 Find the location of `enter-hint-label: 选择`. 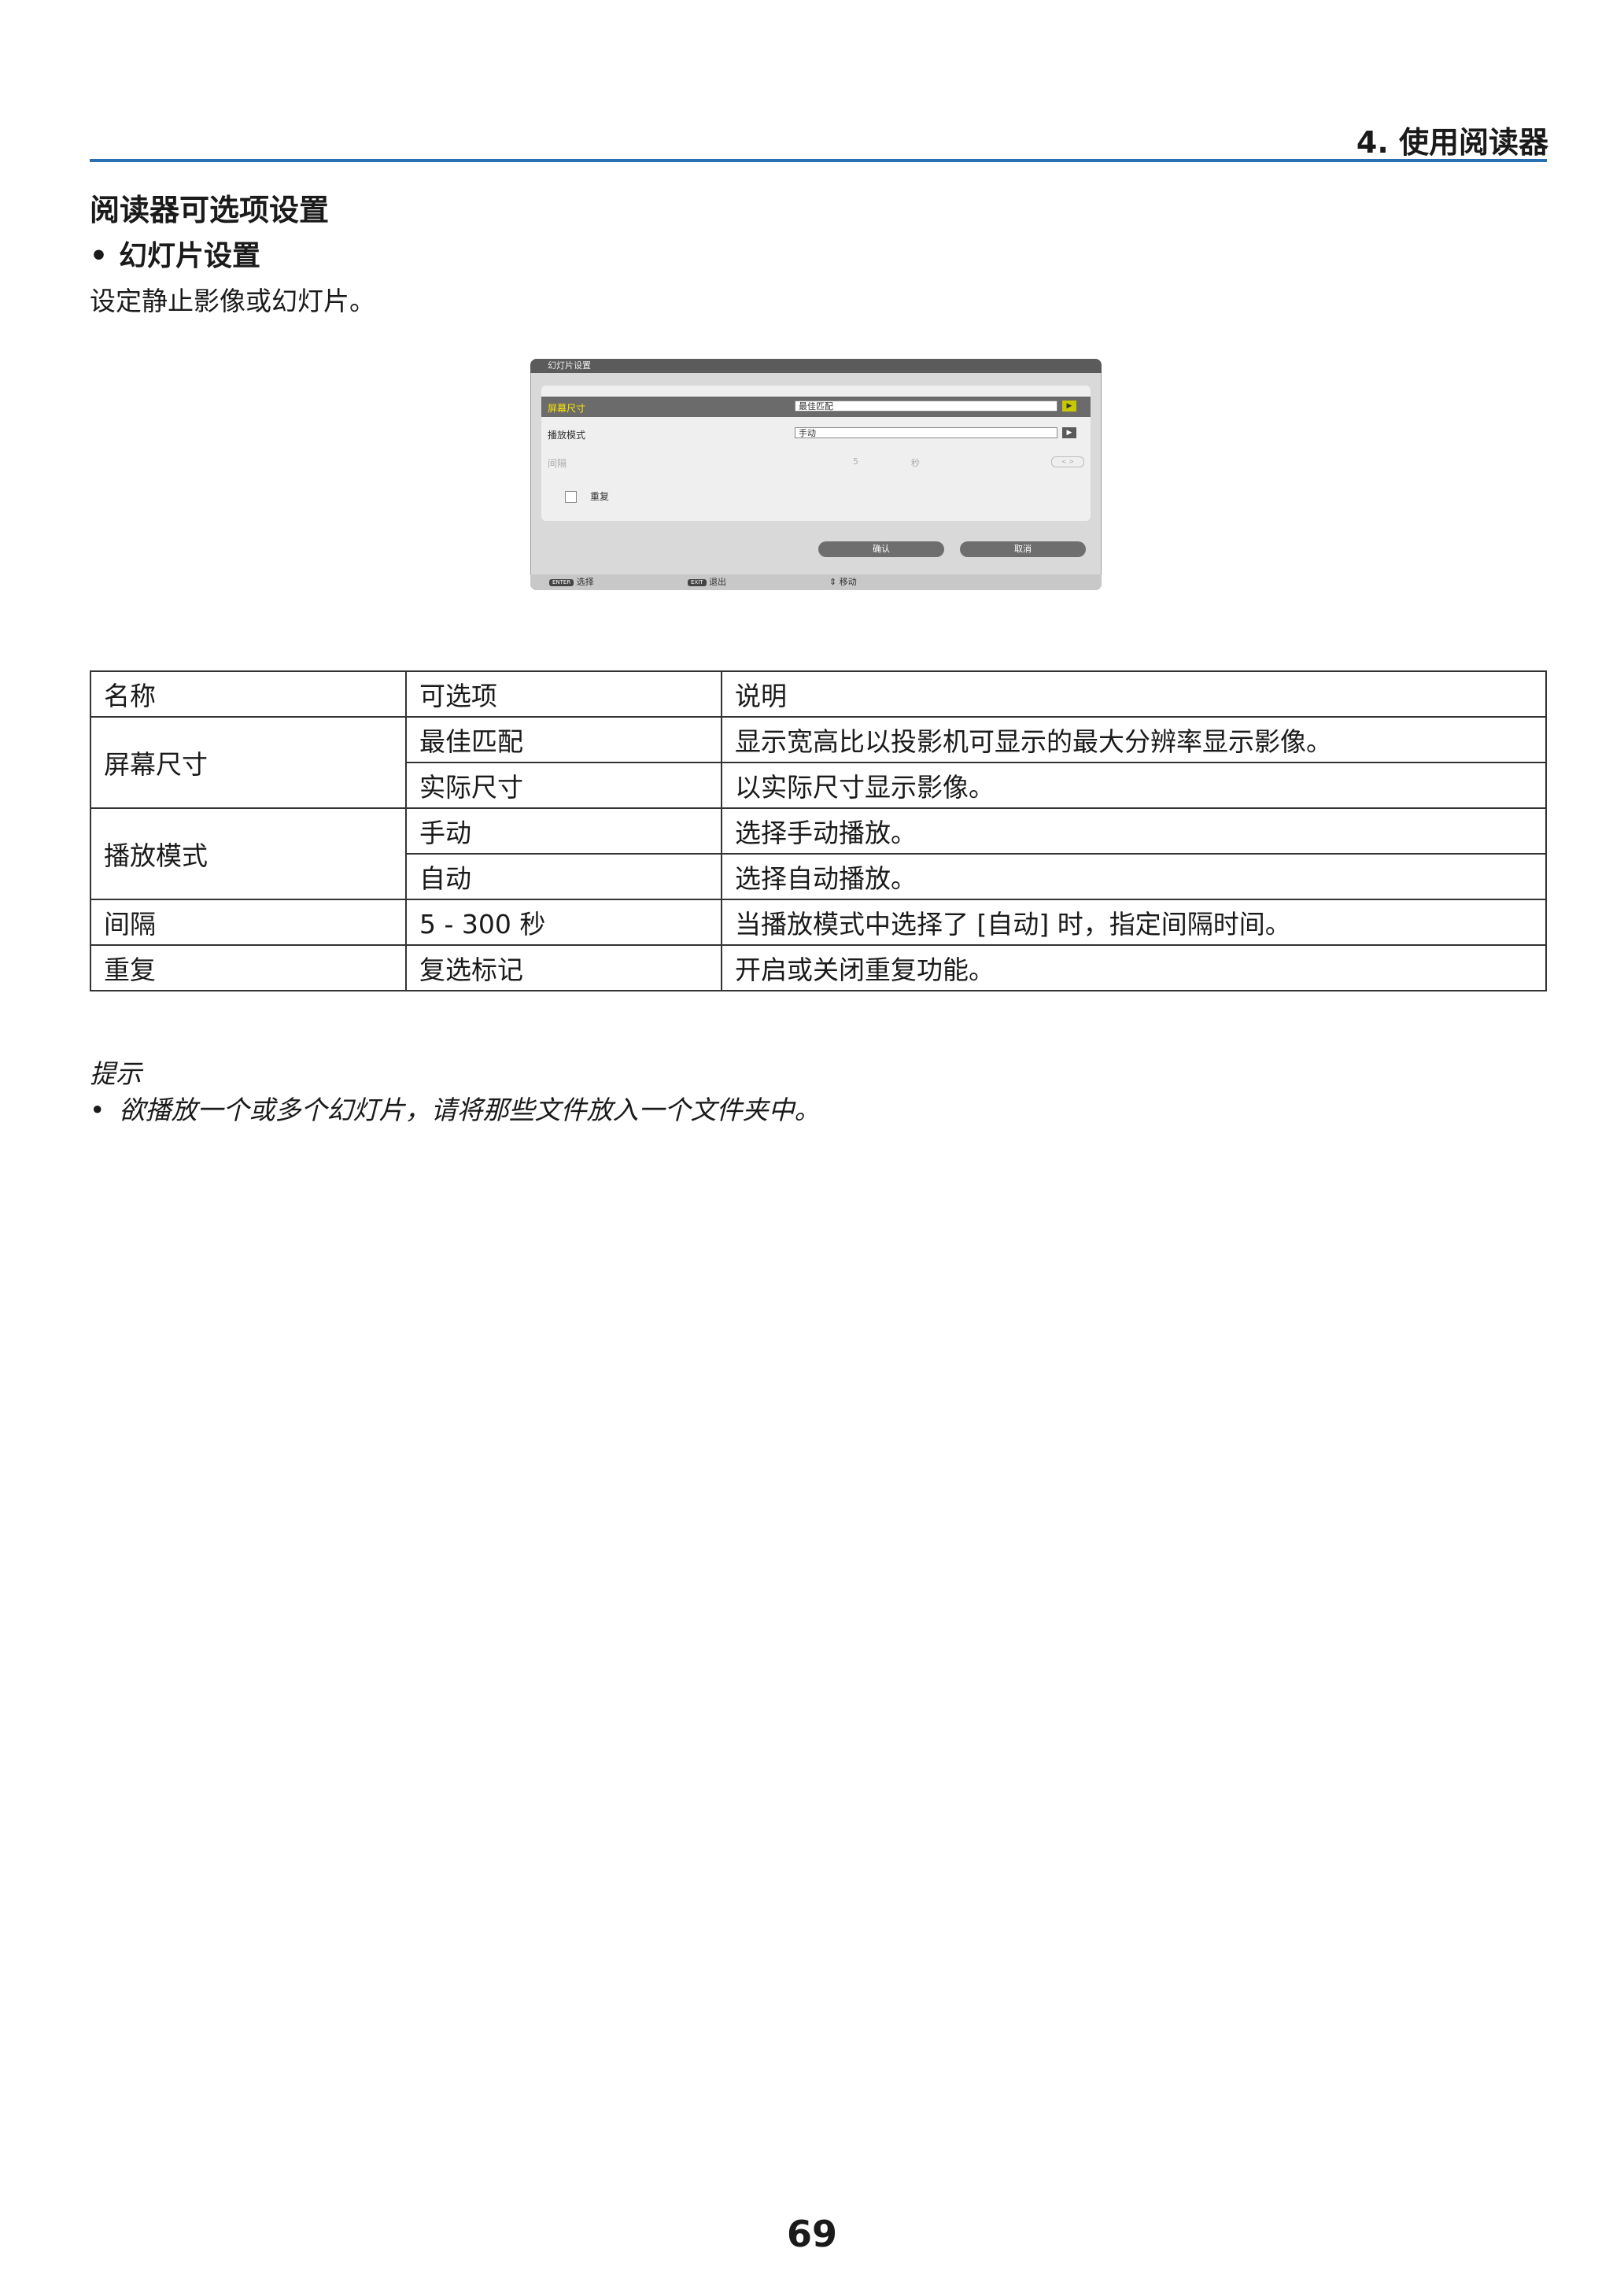

enter-hint-label: 选择 is located at coordinates (585, 582).